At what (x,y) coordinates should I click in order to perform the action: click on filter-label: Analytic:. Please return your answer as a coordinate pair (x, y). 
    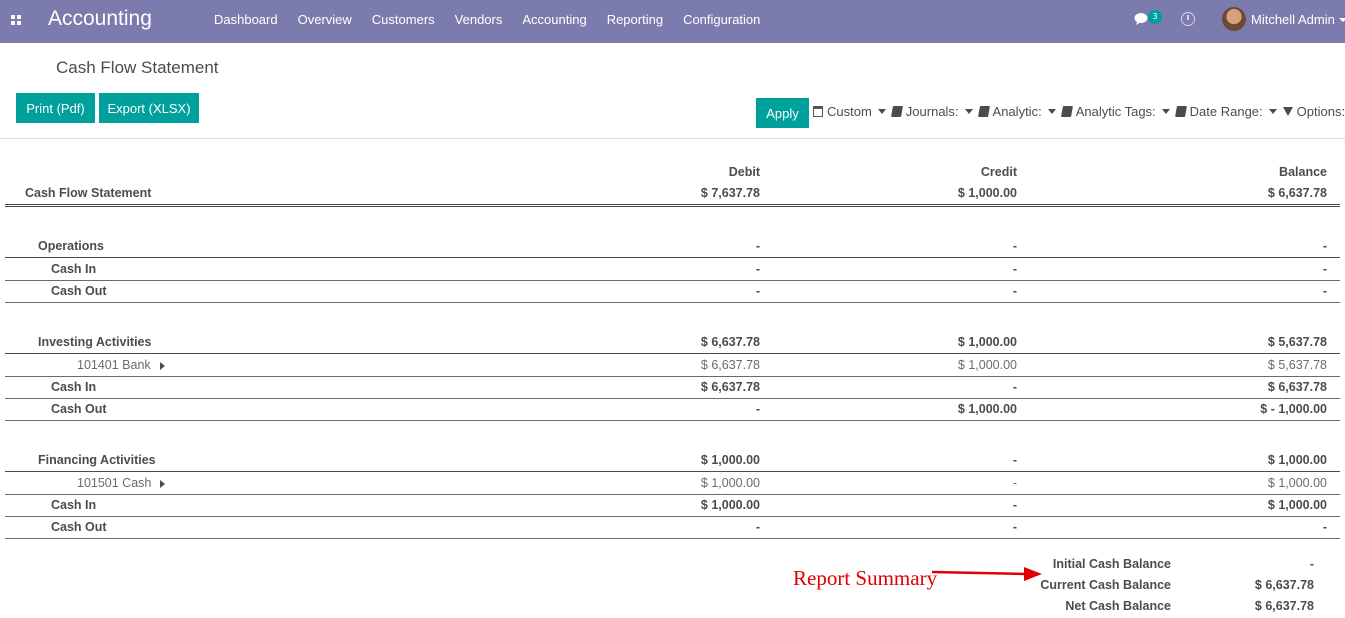
    Looking at the image, I should click on (1017, 111).